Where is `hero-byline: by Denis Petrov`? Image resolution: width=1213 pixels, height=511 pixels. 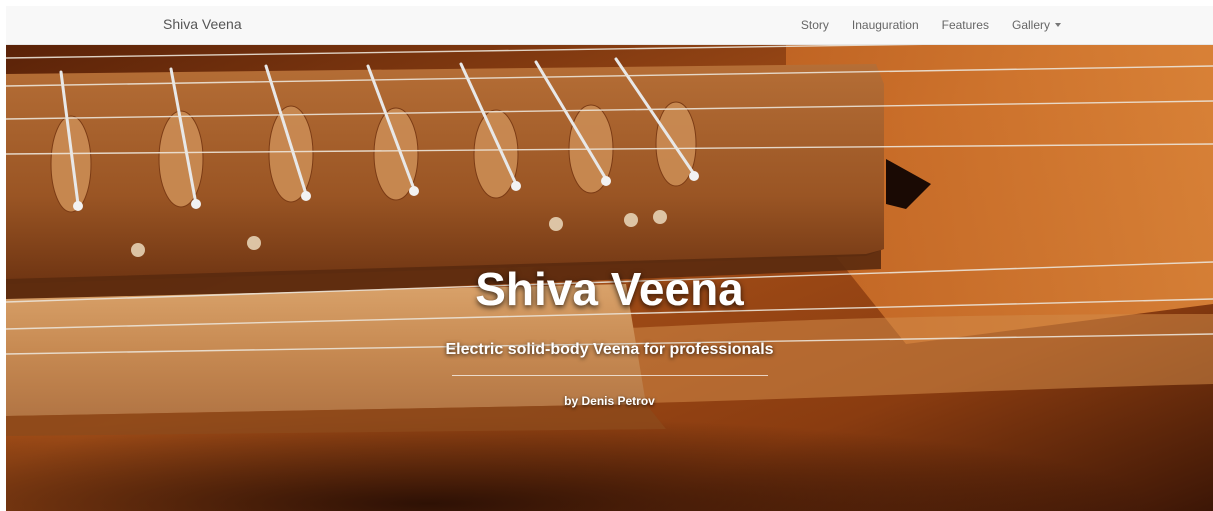 hero-byline: by Denis Petrov is located at coordinates (609, 401).